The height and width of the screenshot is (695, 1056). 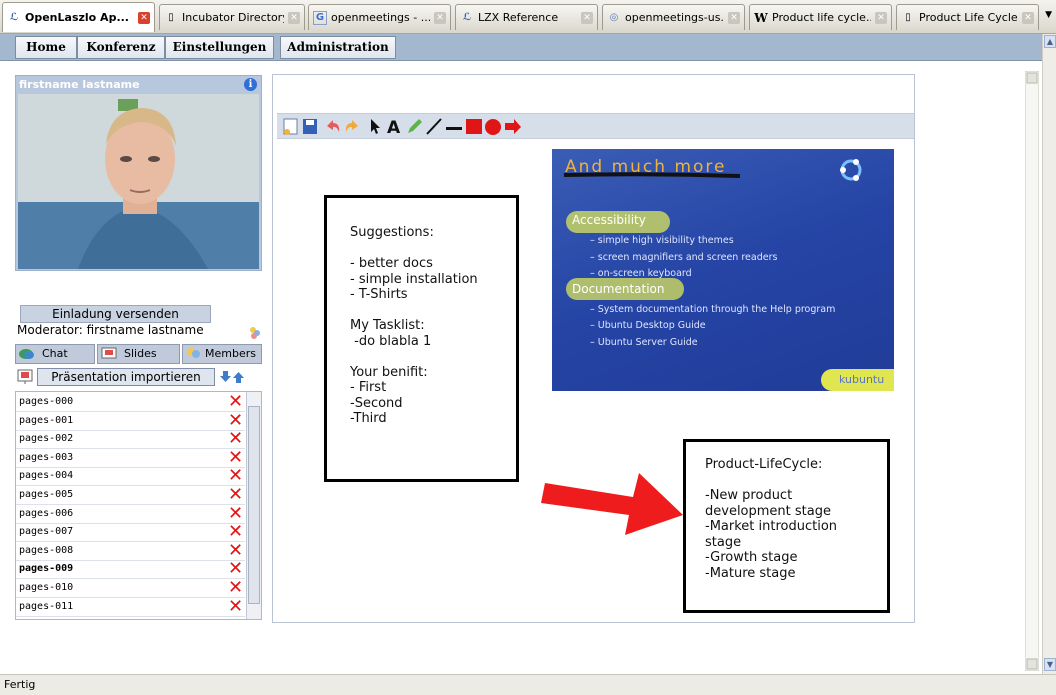 What do you see at coordinates (414, 126) in the screenshot?
I see `pencil-icon` at bounding box center [414, 126].